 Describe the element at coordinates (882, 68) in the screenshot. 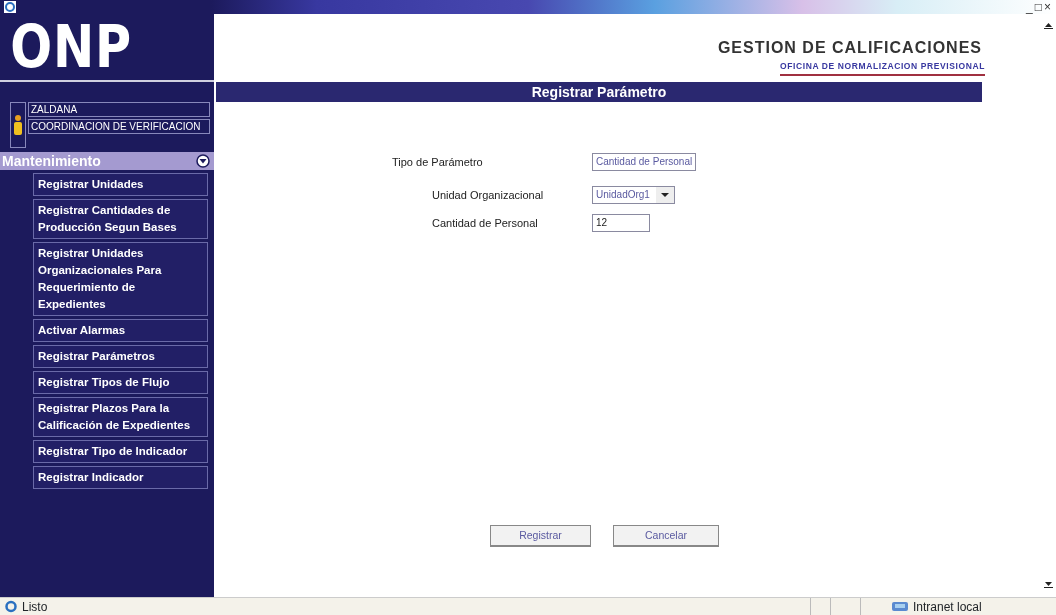

I see `page-subtitle: OFICINA DE NORMALIZACION PREVISIONAL` at that location.